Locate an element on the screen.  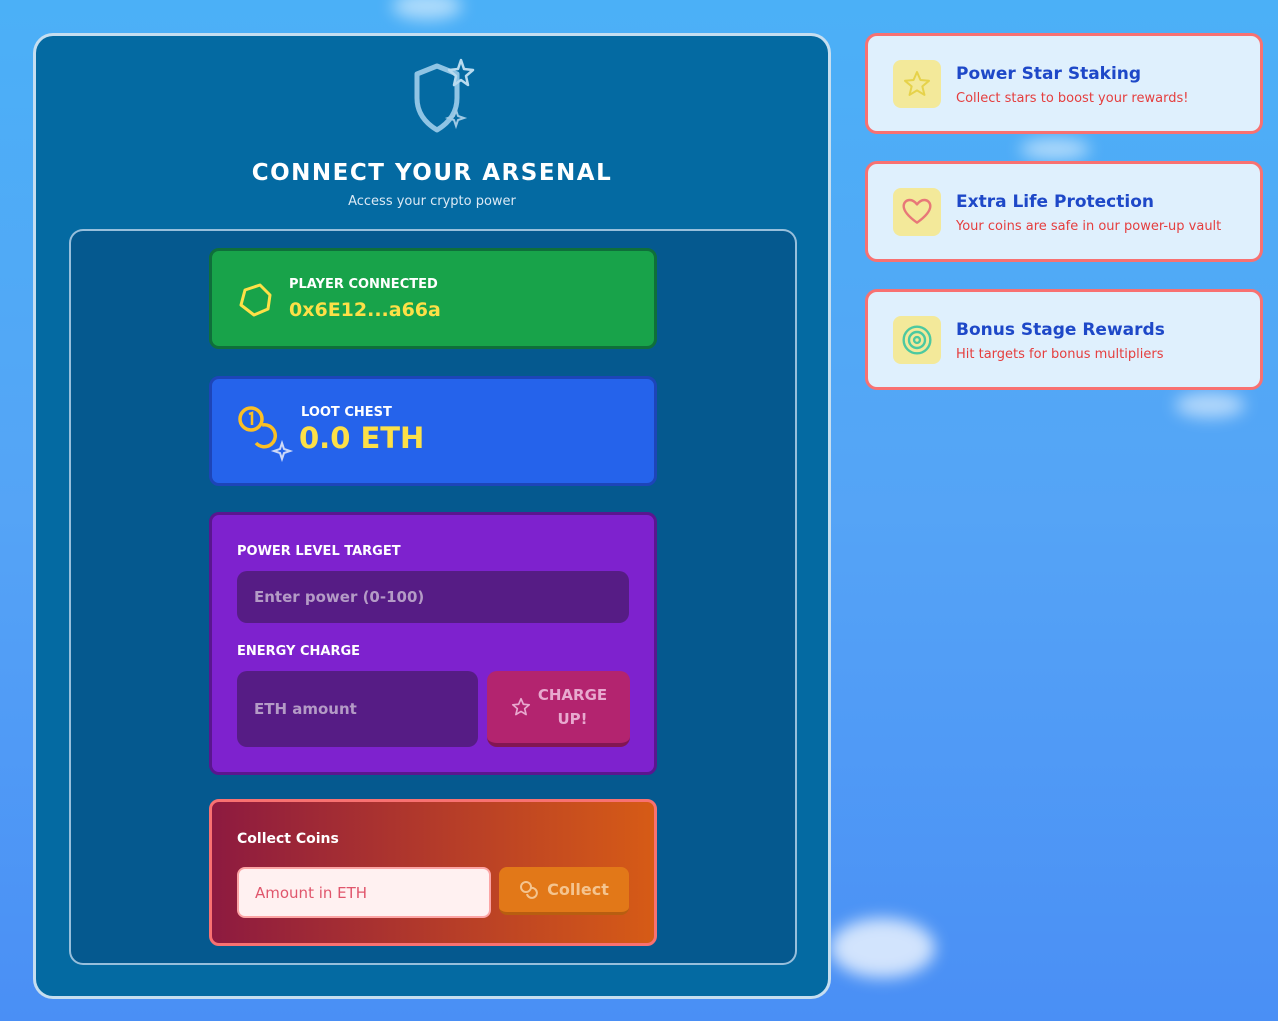
heart-icon is located at coordinates (917, 211).